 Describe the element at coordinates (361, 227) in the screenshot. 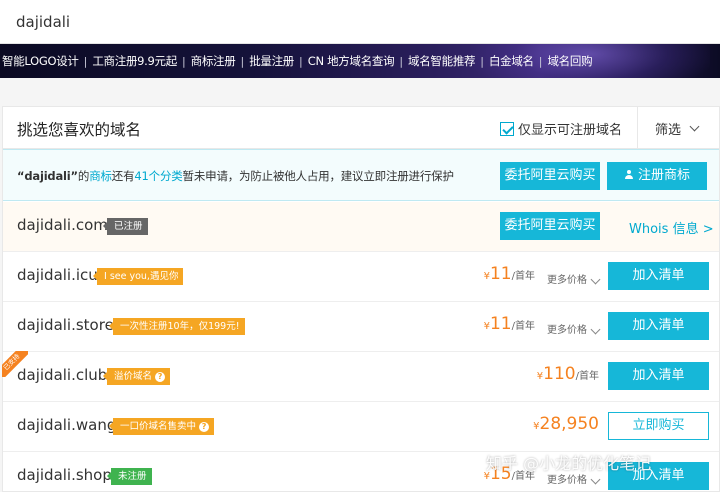

I see `domain-row-registered: dajidali.com 已注册 委托阿里云购买 Whois 信息 >` at that location.